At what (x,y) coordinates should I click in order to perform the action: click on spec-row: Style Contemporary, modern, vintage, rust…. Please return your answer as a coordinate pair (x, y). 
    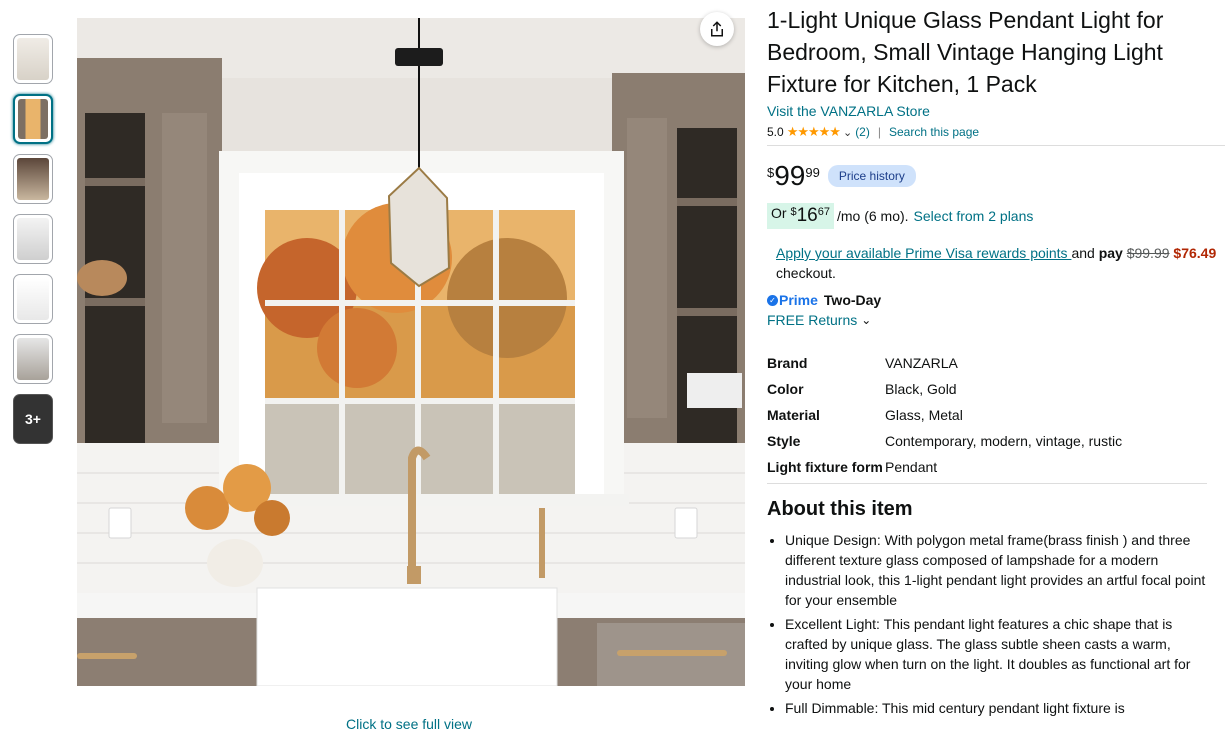
    Looking at the image, I should click on (987, 441).